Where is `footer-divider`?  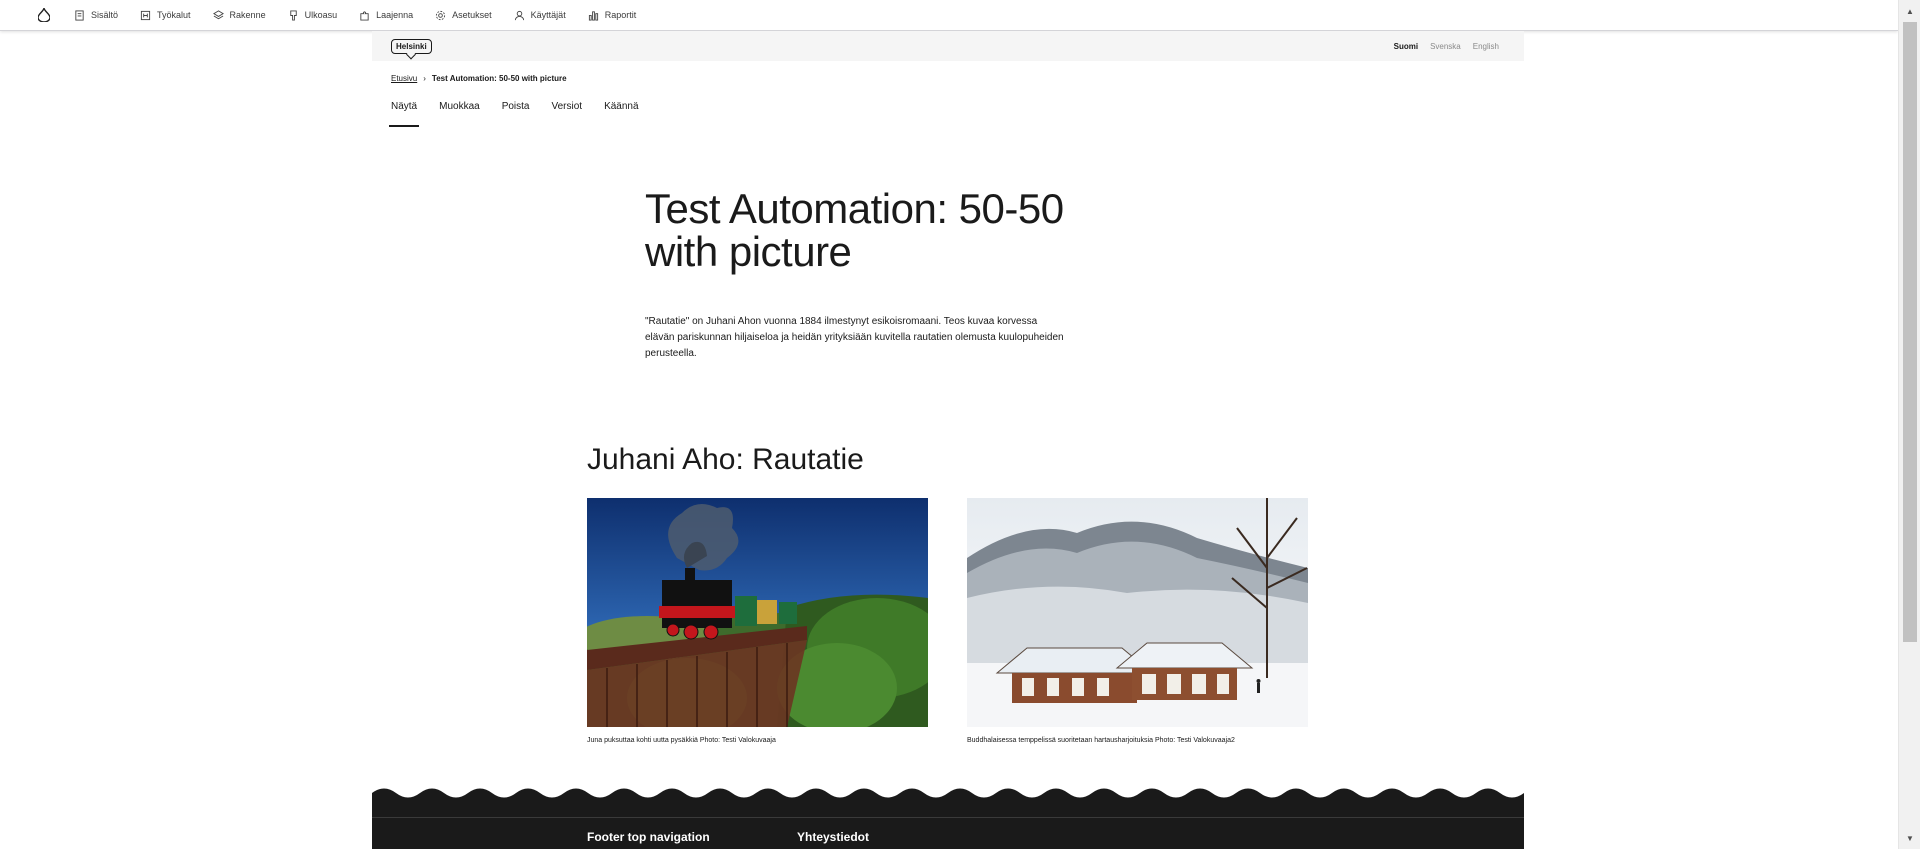
footer-divider is located at coordinates (948, 817).